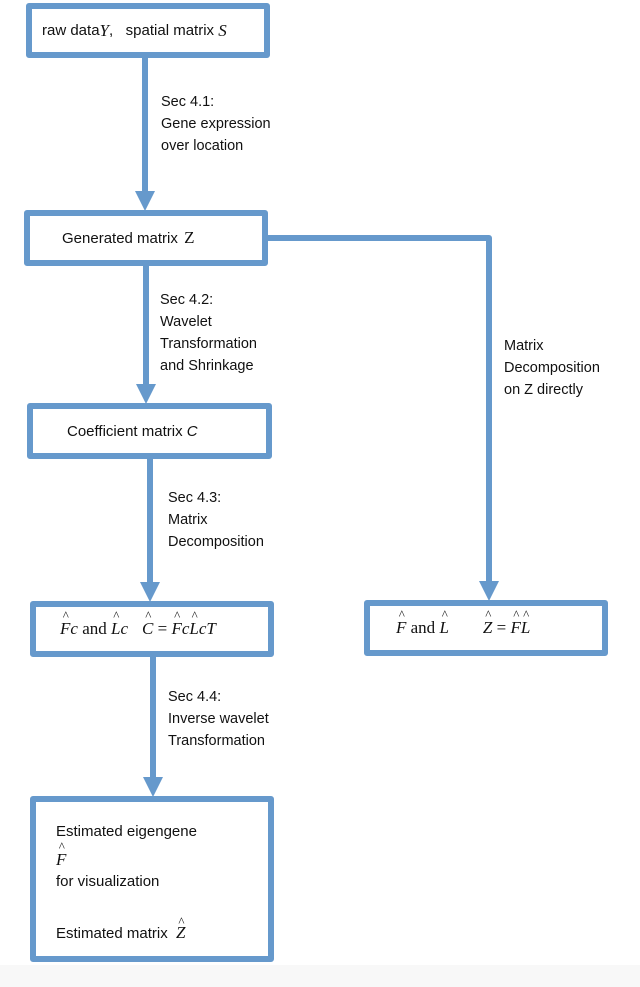  I want to click on var-y: Y, so click(104, 30).